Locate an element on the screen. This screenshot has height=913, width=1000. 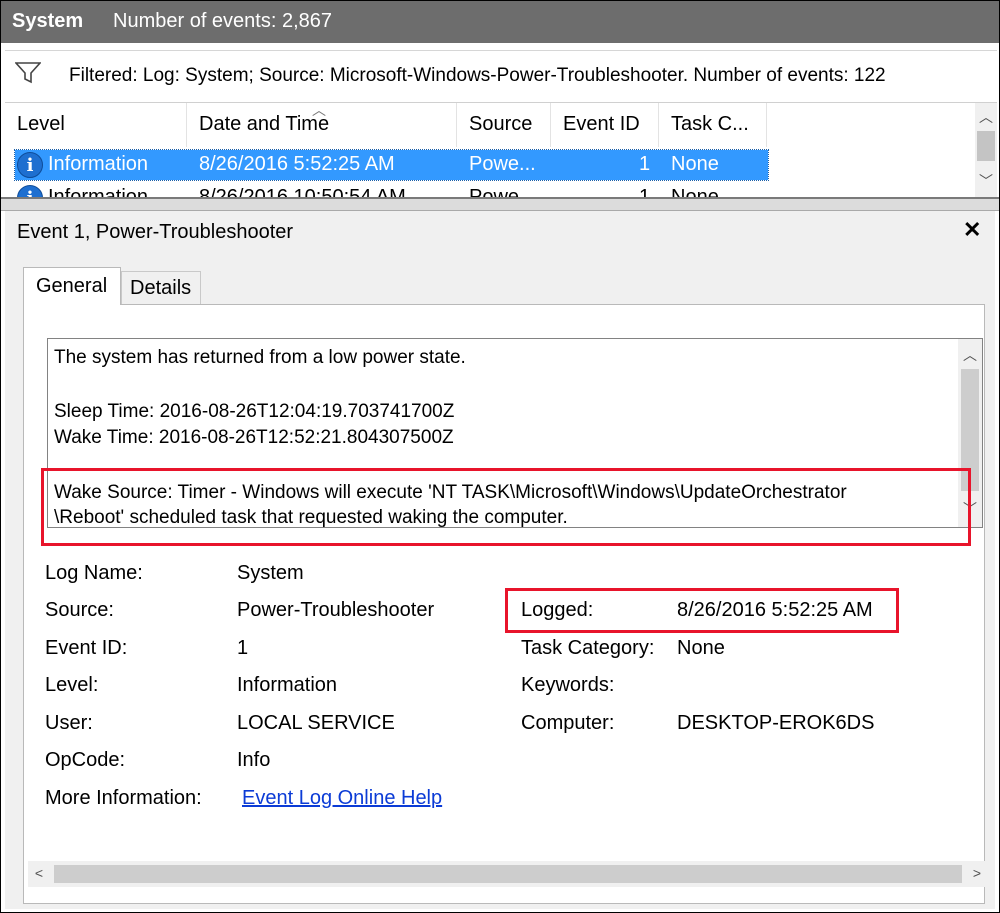
event-id-label: Event ID: is located at coordinates (86, 648).